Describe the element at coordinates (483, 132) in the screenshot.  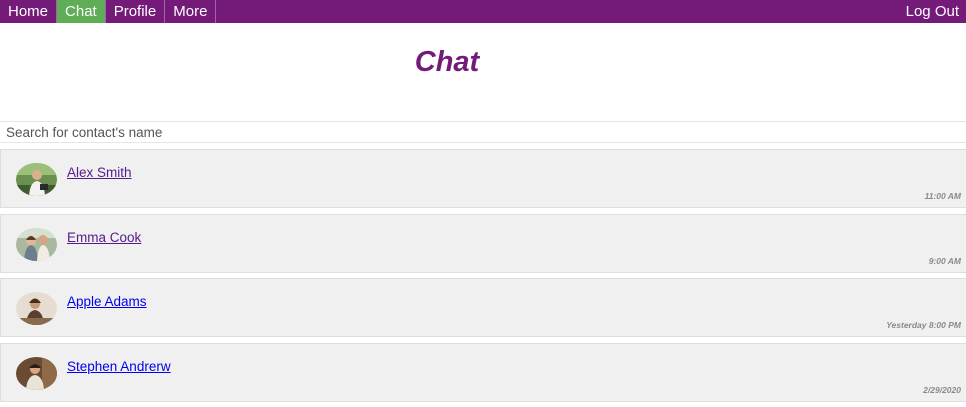
I see `contact-search-input` at that location.